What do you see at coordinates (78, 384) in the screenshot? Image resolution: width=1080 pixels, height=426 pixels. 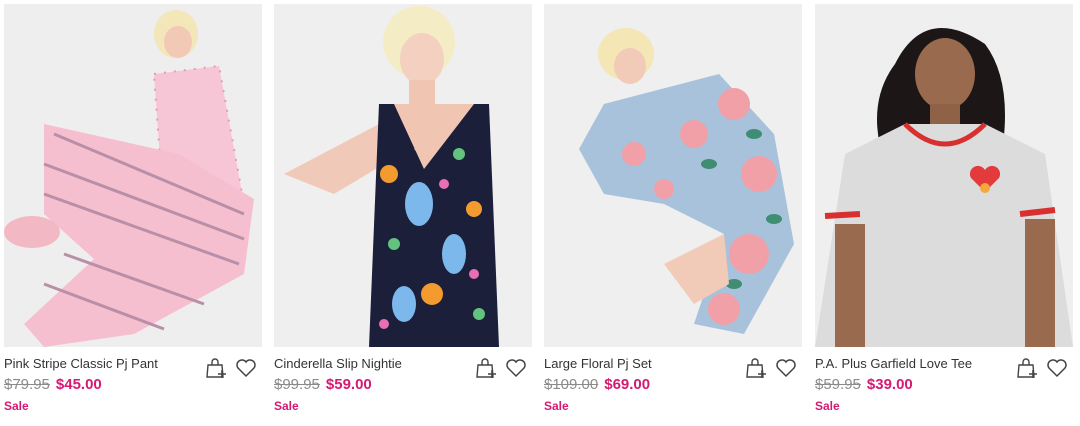 I see `sale-price: $45.00` at bounding box center [78, 384].